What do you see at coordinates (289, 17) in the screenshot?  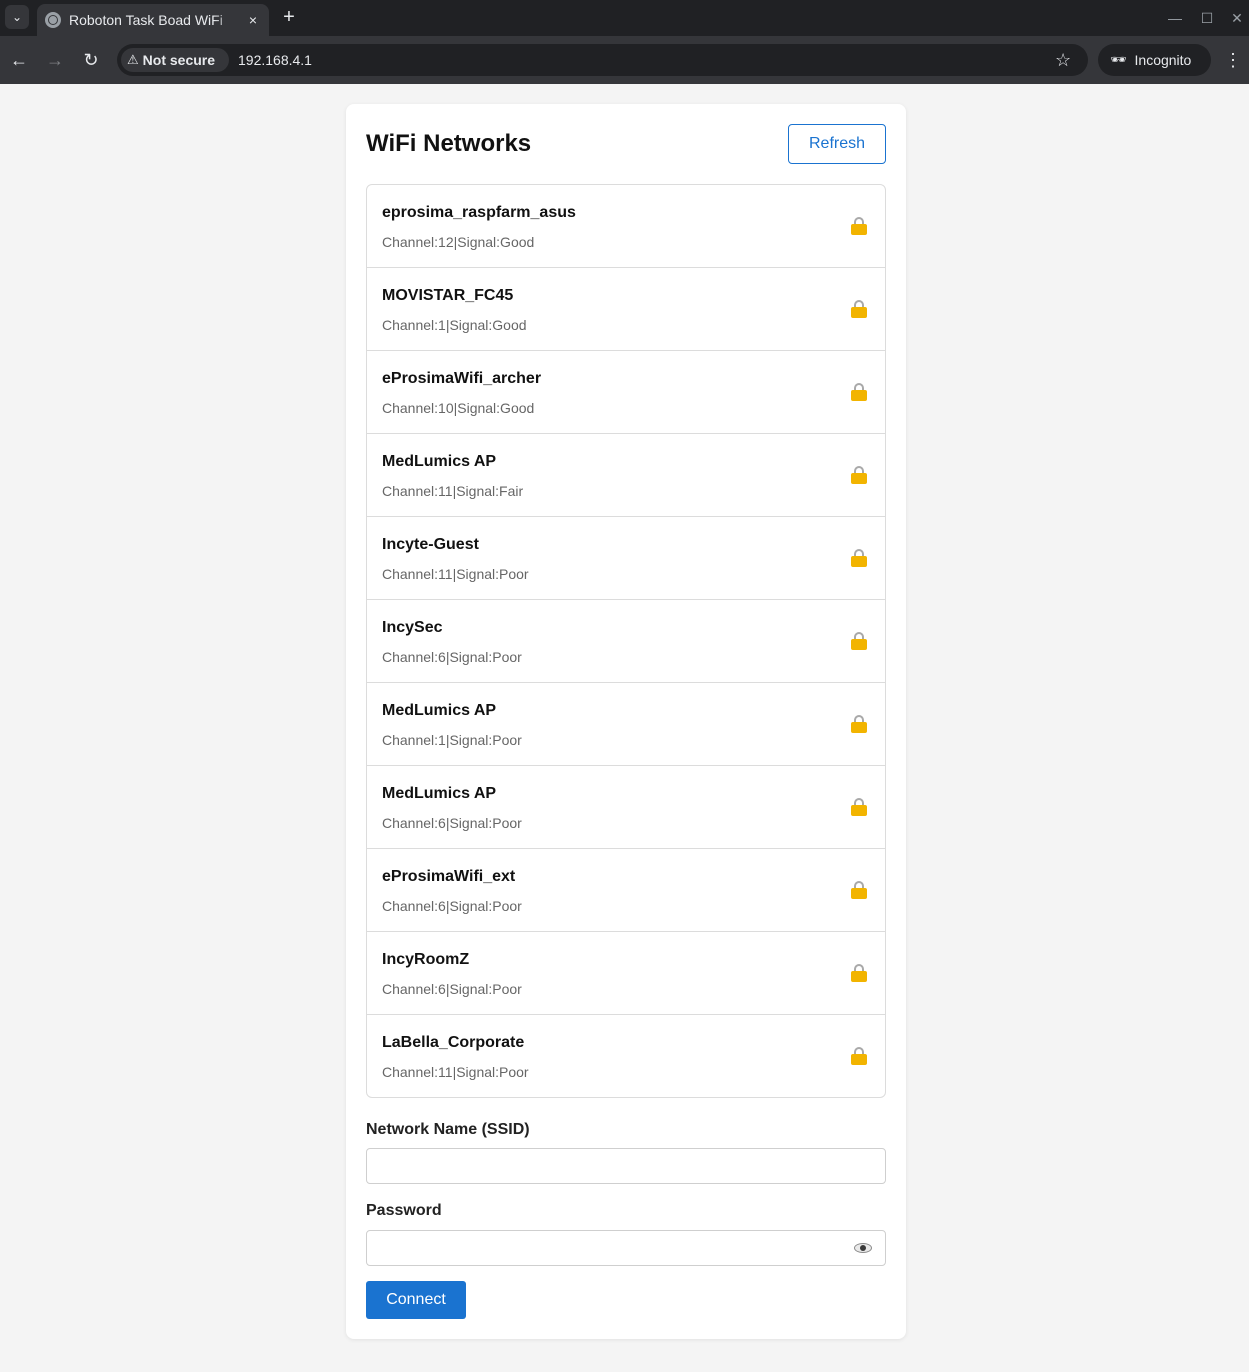 I see `new-tab-button: +` at bounding box center [289, 17].